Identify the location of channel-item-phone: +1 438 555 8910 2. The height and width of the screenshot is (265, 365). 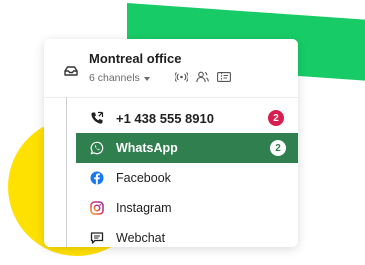
(171, 118).